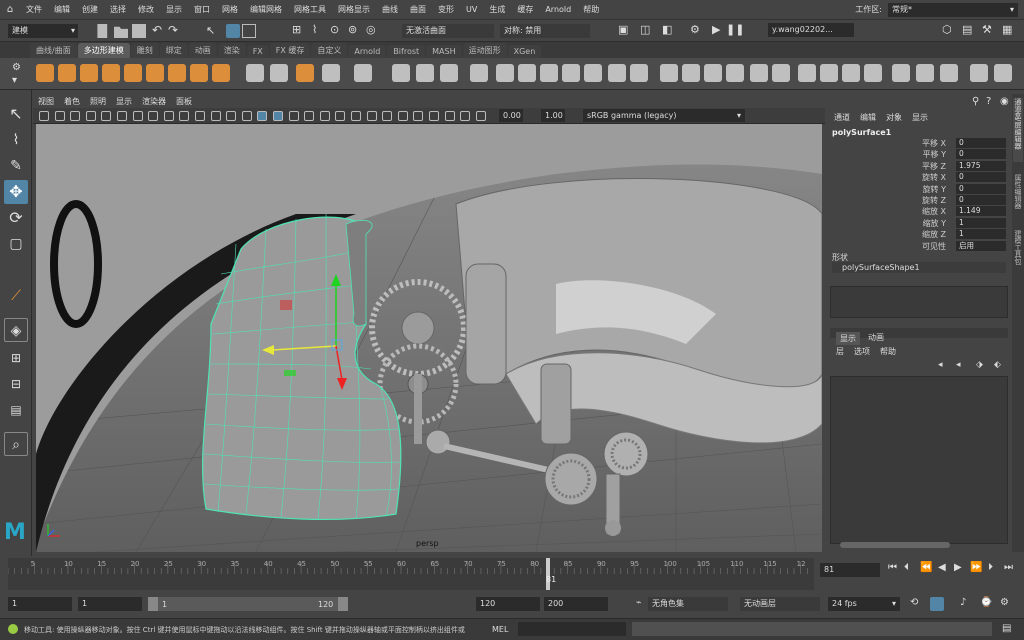 The height and width of the screenshot is (640, 1024). What do you see at coordinates (981, 222) in the screenshot?
I see `channel-value-field: 1` at bounding box center [981, 222].